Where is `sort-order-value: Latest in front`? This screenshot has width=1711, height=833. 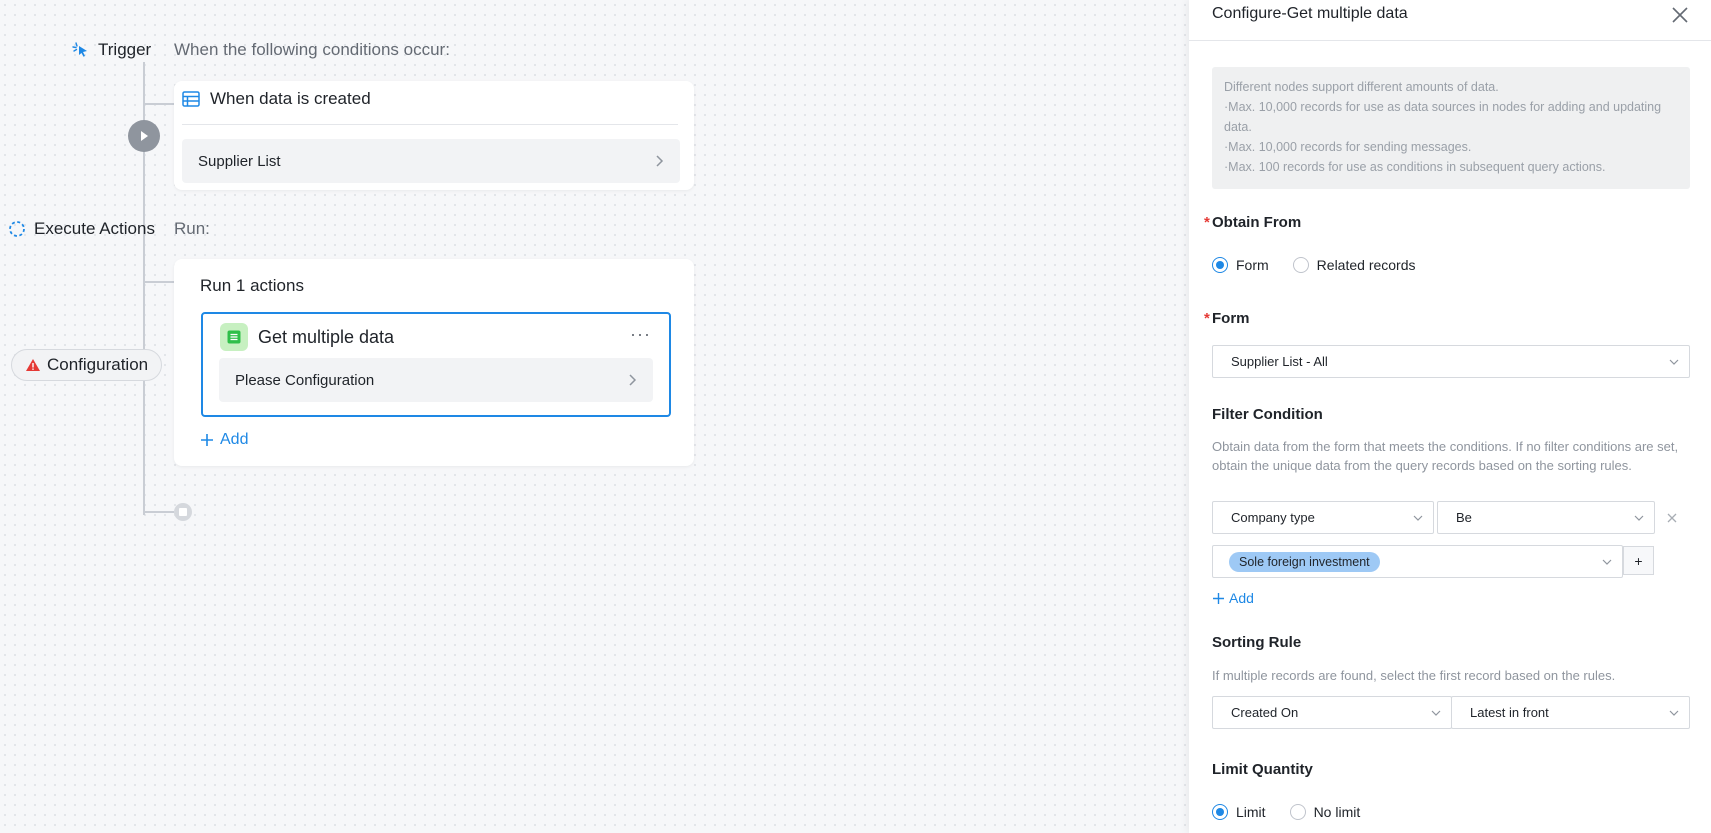 sort-order-value: Latest in front is located at coordinates (1509, 712).